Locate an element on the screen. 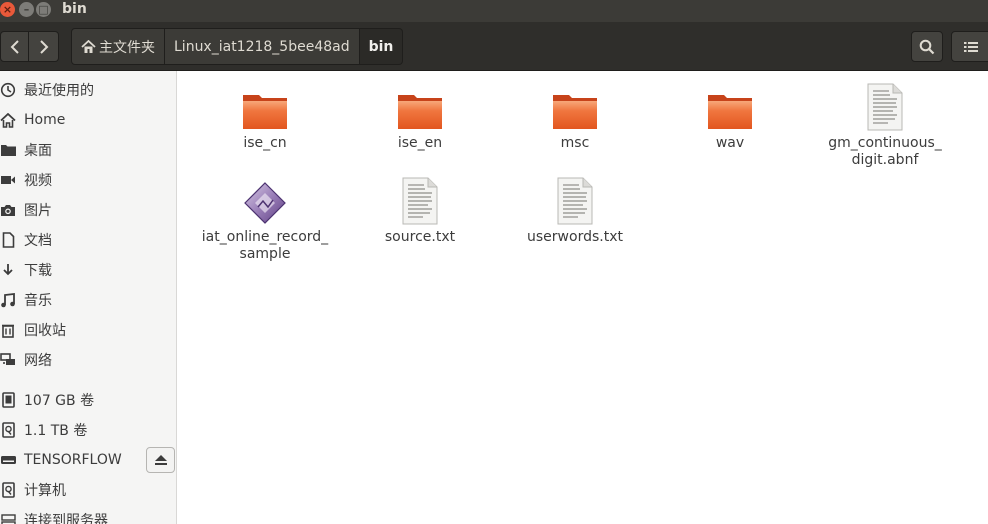  search-button is located at coordinates (927, 46).